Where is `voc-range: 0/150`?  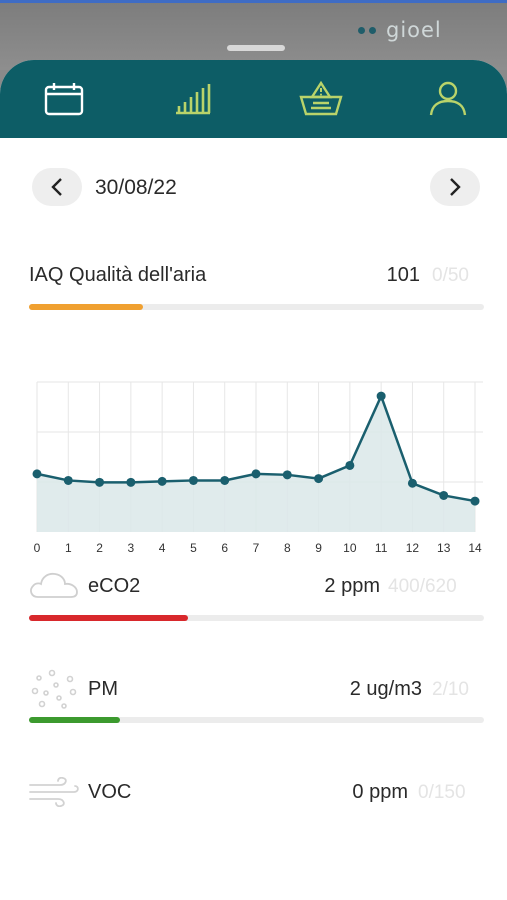 voc-range: 0/150 is located at coordinates (442, 792).